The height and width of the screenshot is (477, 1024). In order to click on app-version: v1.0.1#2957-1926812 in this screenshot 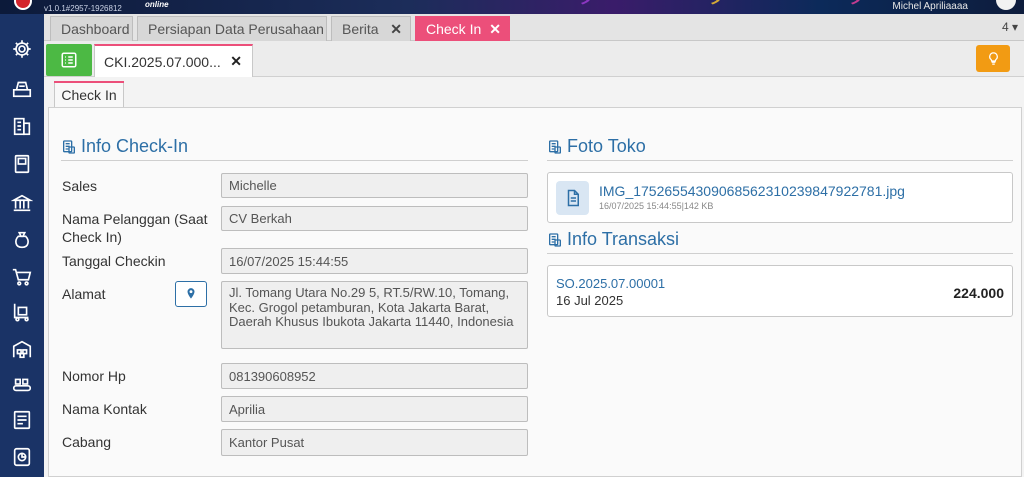, I will do `click(83, 8)`.